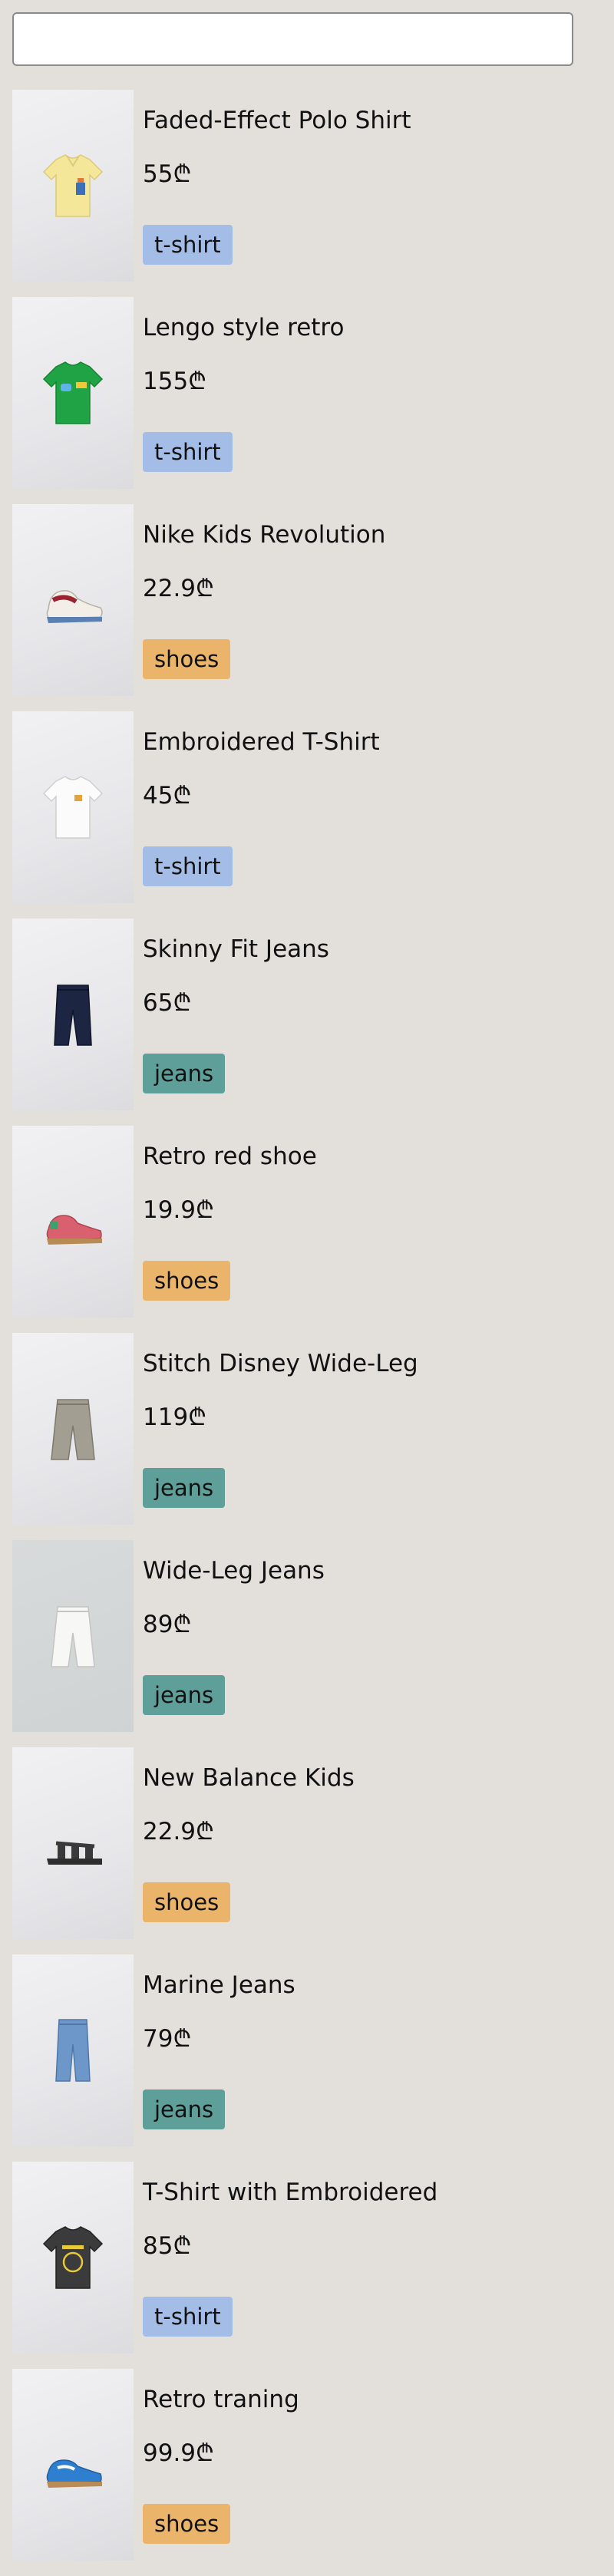 The width and height of the screenshot is (614, 2576). What do you see at coordinates (74, 2473) in the screenshot?
I see `blue-sneaker-image` at bounding box center [74, 2473].